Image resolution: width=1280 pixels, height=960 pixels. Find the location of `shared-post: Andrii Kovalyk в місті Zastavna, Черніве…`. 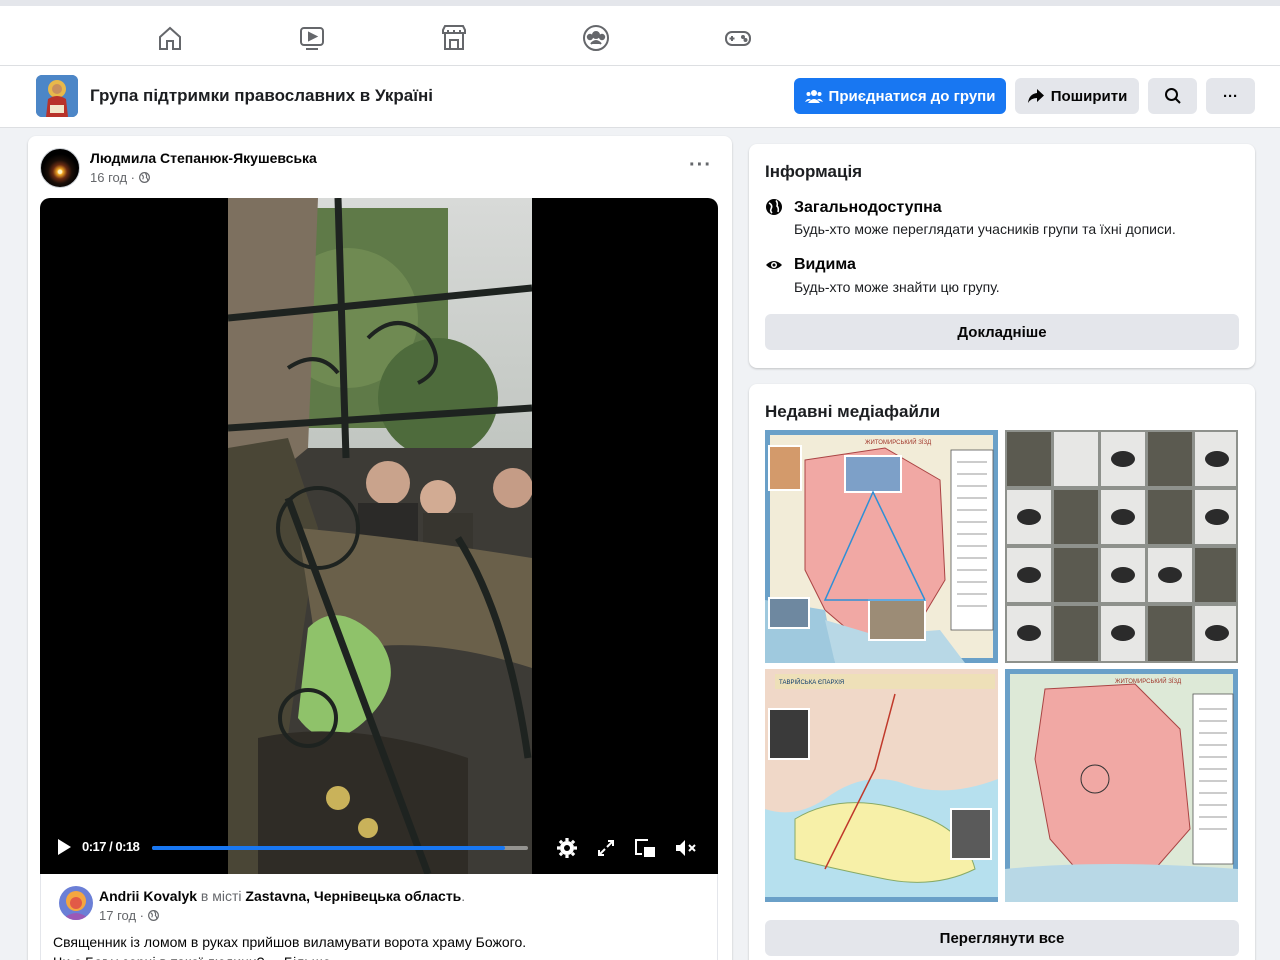

shared-post: Andrii Kovalyk в місті Zastavna, Черніве… is located at coordinates (379, 917).